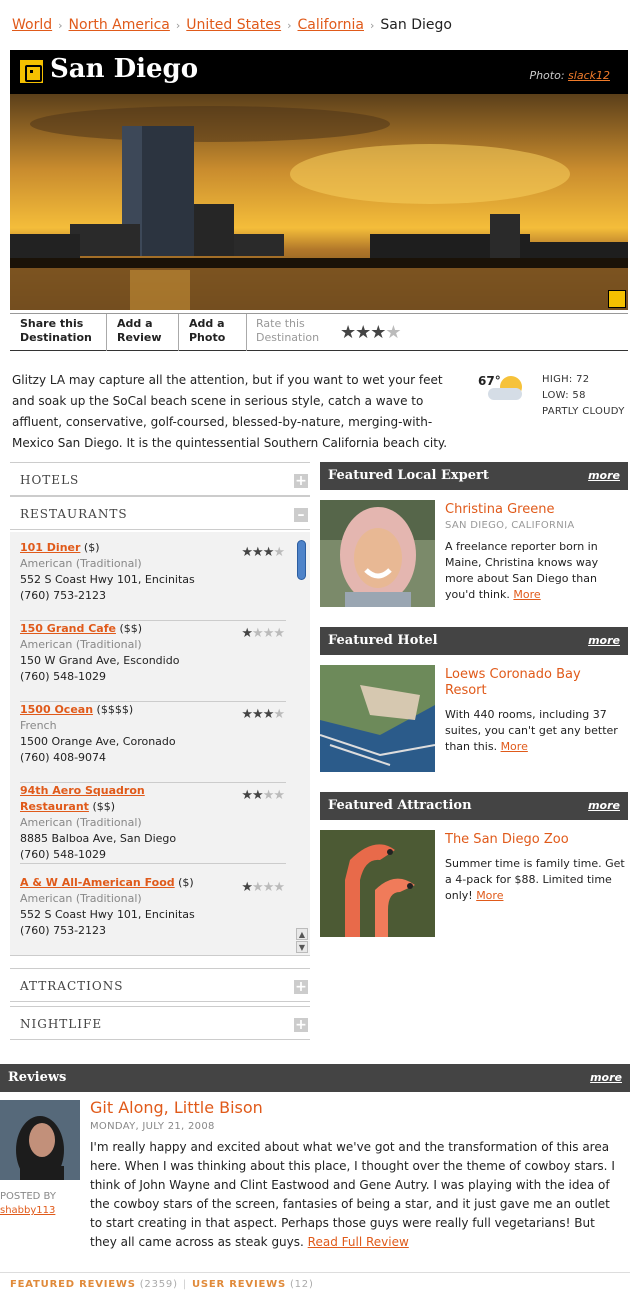 This screenshot has width=630, height=1314. I want to click on restaurant-name: 94th Aero Squadron Restaurant ($$), so click(90, 799).